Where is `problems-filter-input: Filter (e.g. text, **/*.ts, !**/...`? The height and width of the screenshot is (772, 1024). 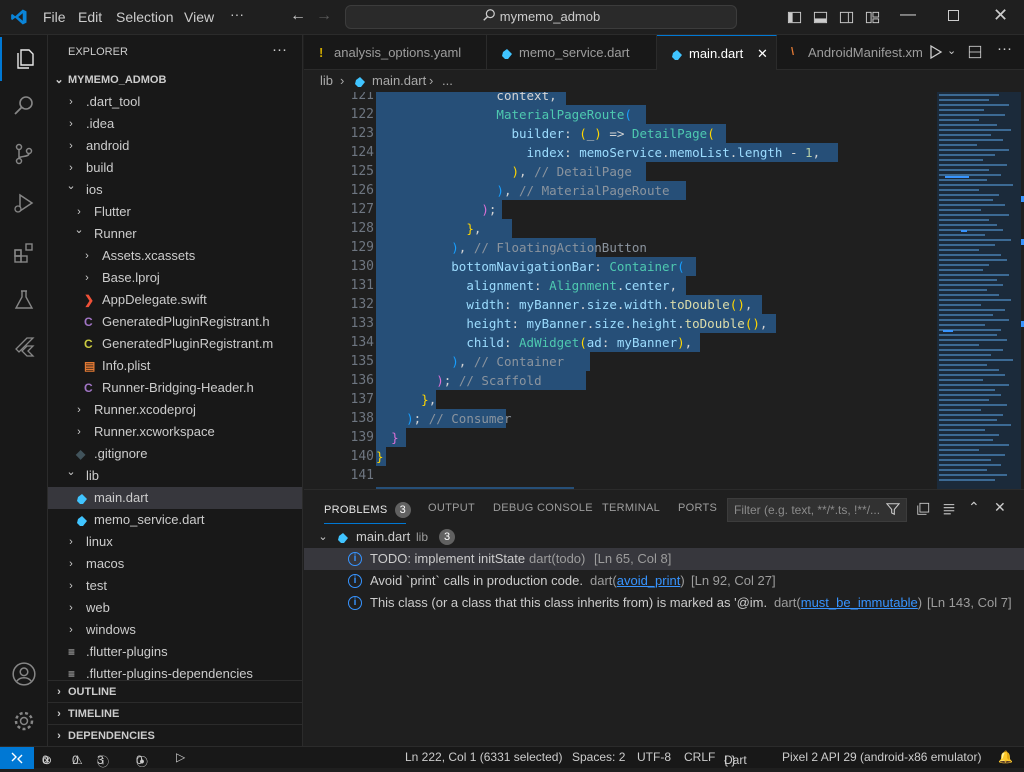
problems-filter-input: Filter (e.g. text, **/*.ts, !**/... is located at coordinates (817, 510).